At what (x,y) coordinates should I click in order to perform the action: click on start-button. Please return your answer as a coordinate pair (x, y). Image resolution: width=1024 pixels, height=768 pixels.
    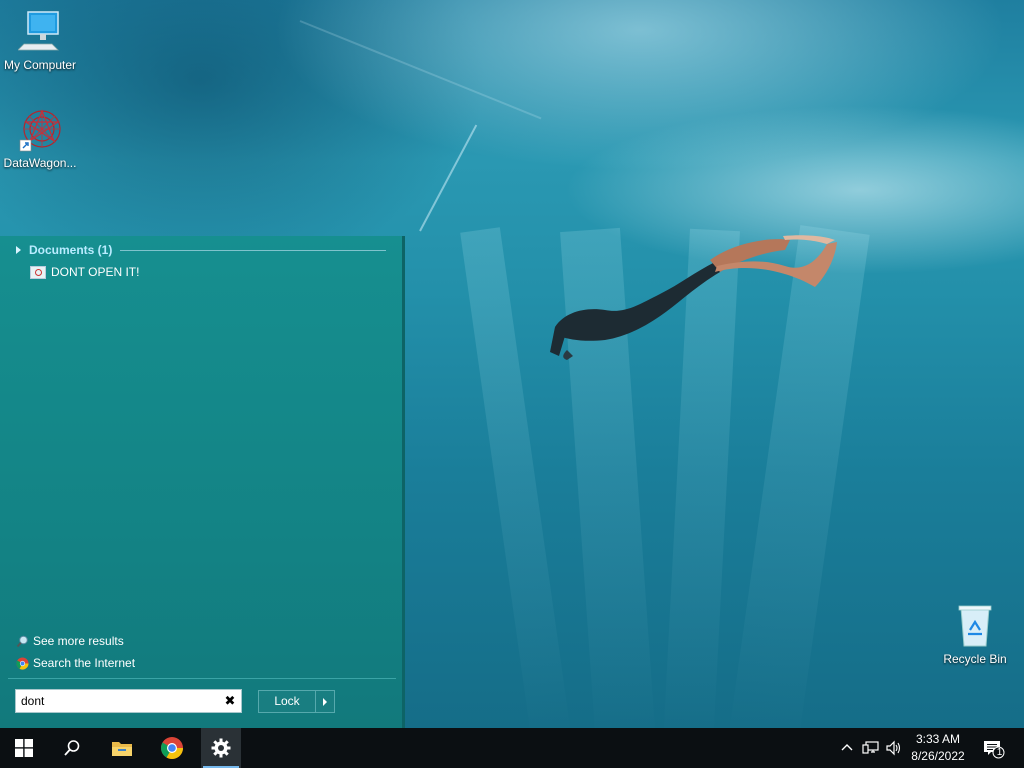
    Looking at the image, I should click on (24, 748).